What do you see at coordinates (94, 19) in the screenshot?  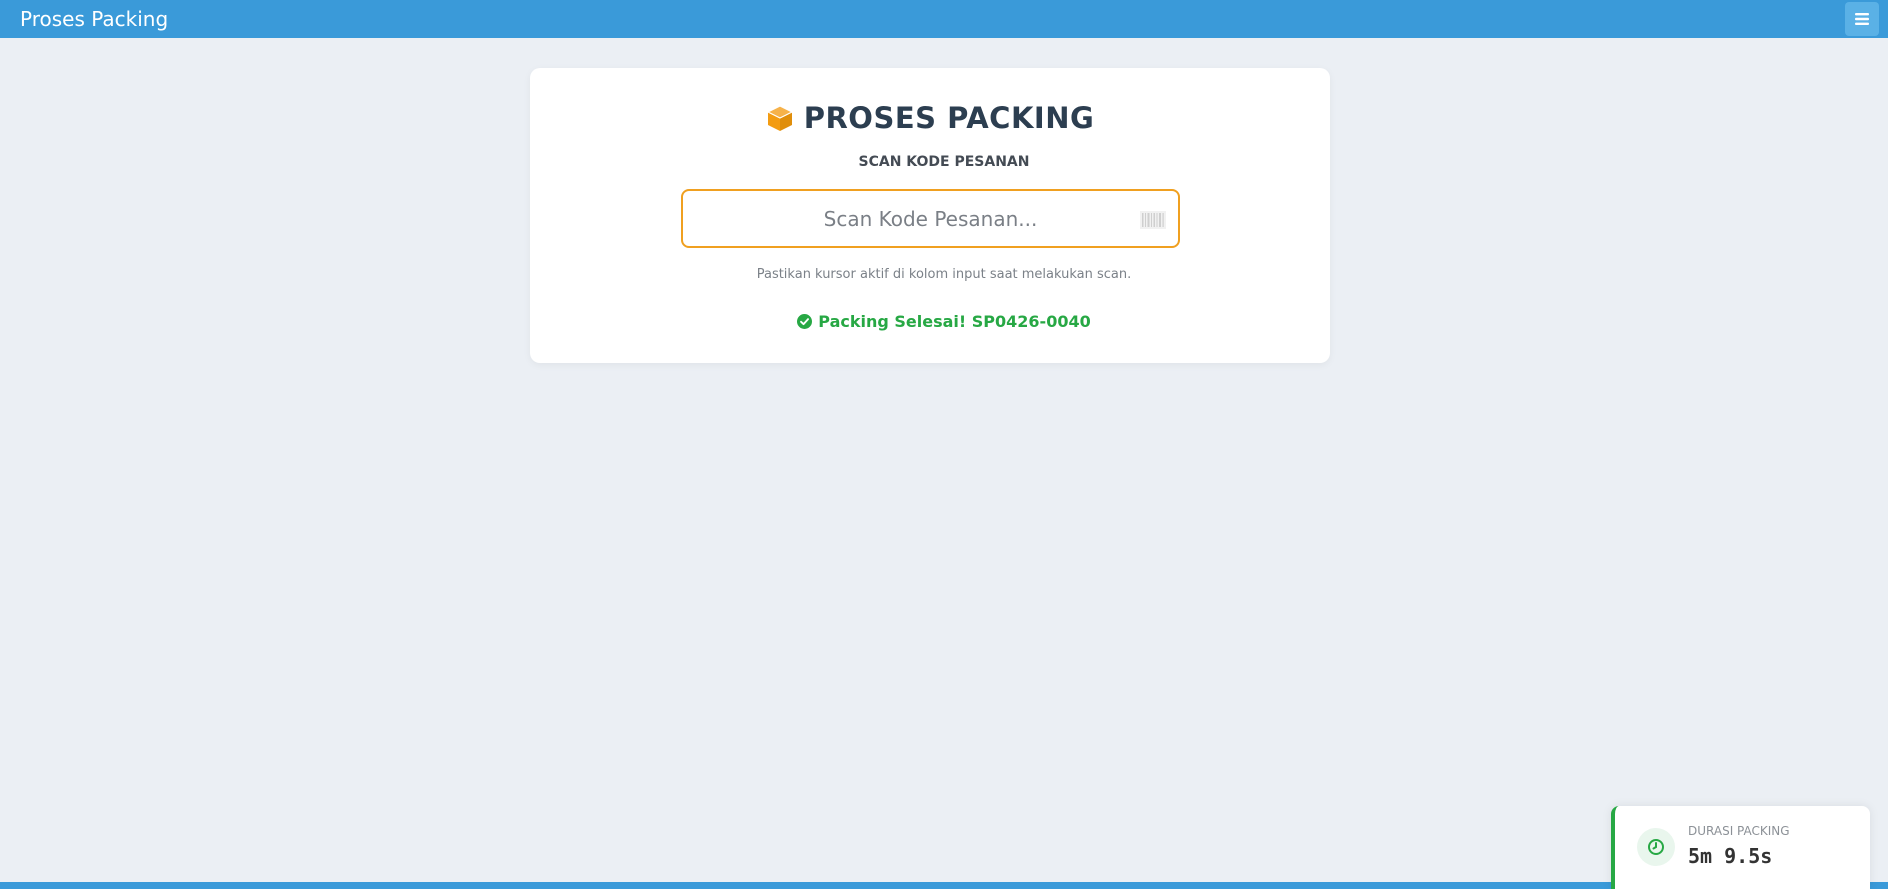 I see `app-title: Proses Packing` at bounding box center [94, 19].